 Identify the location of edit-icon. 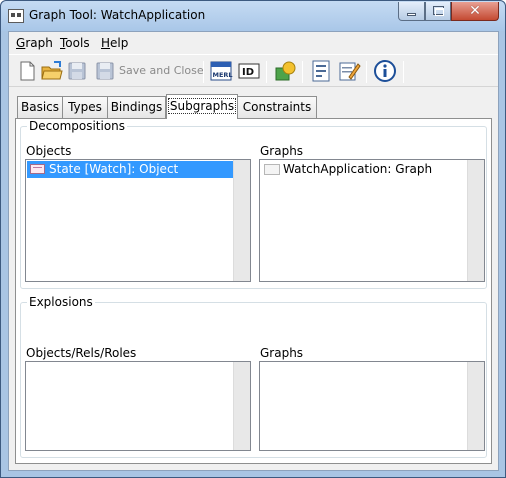
(349, 71).